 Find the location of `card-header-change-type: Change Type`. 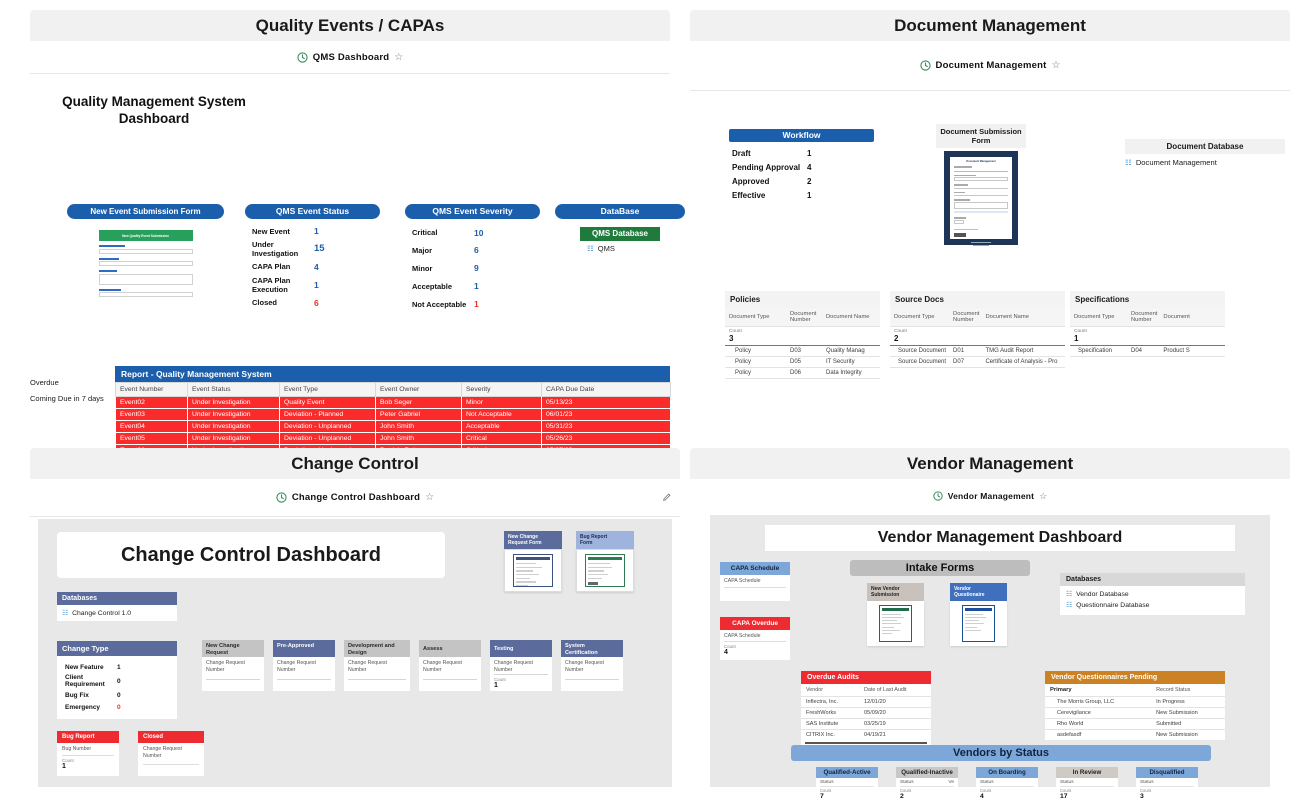

card-header-change-type: Change Type is located at coordinates (117, 648).